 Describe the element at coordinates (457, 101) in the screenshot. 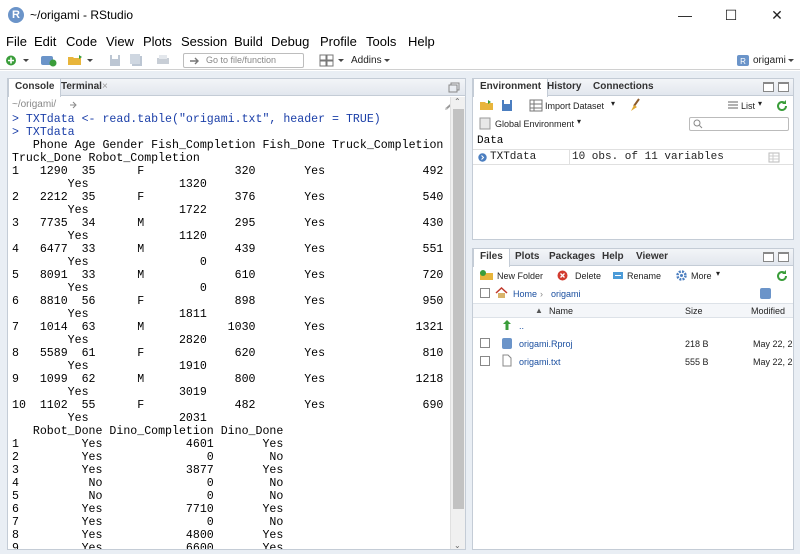

I see `scroll-up-icon: ⌃` at that location.